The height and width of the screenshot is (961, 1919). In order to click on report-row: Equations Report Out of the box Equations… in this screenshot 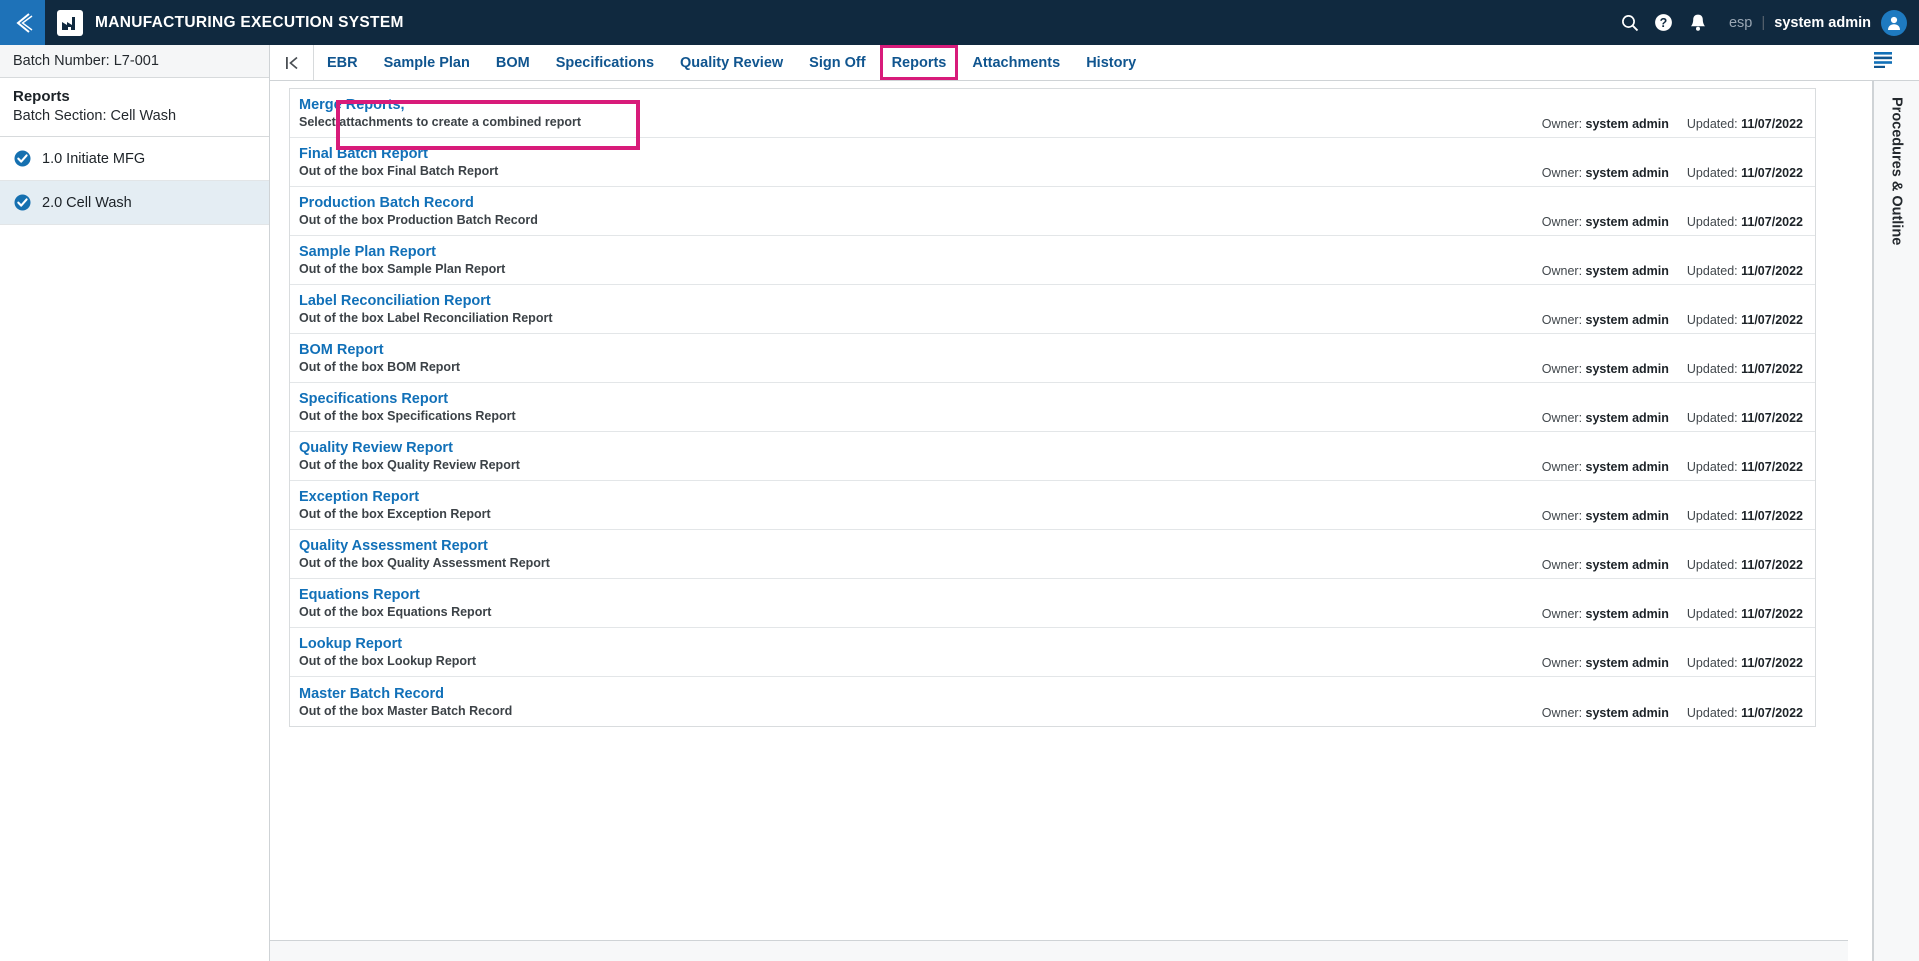, I will do `click(1052, 603)`.